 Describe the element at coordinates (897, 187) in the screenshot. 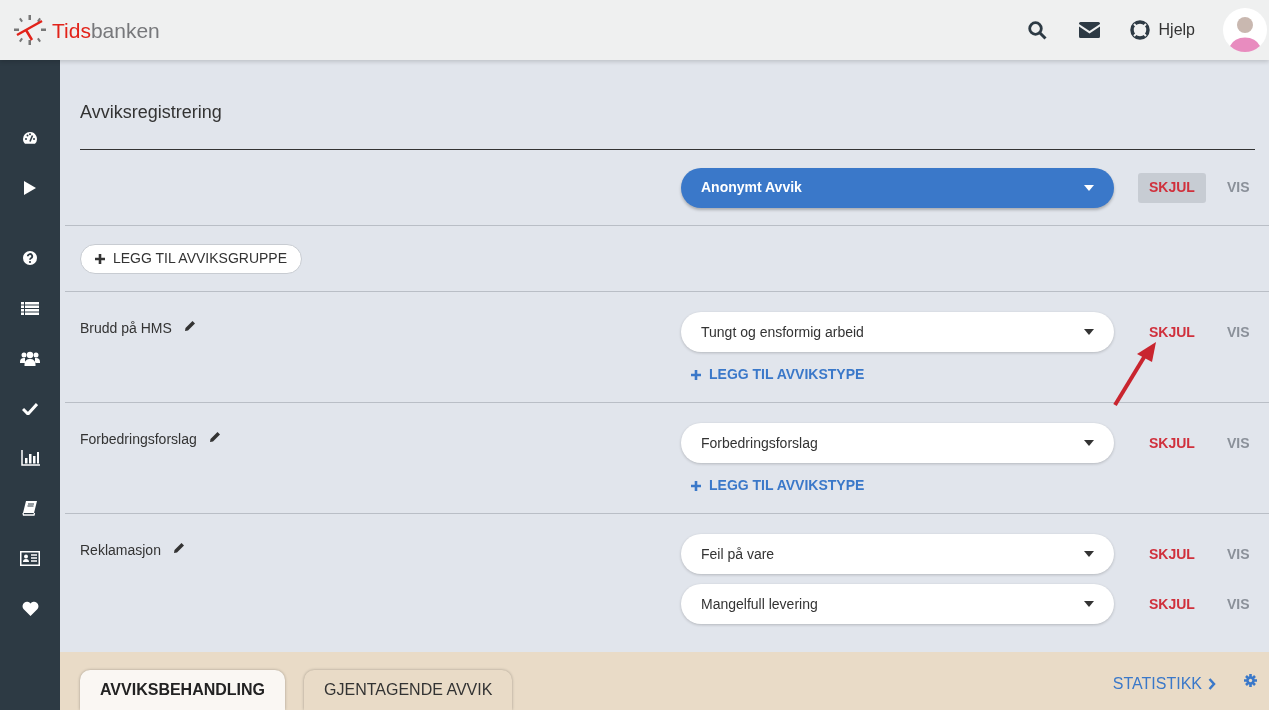

I see `dropdown: Anonymt Avvik` at that location.